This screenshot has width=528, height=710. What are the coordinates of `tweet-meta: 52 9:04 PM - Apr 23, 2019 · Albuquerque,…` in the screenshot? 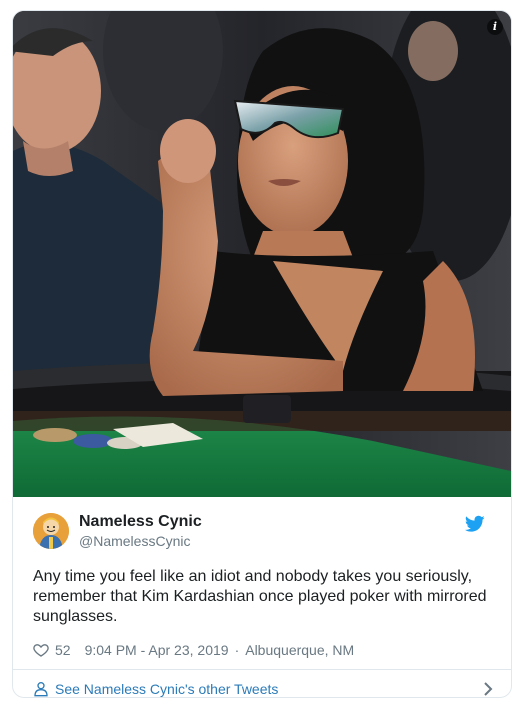 It's located at (193, 650).